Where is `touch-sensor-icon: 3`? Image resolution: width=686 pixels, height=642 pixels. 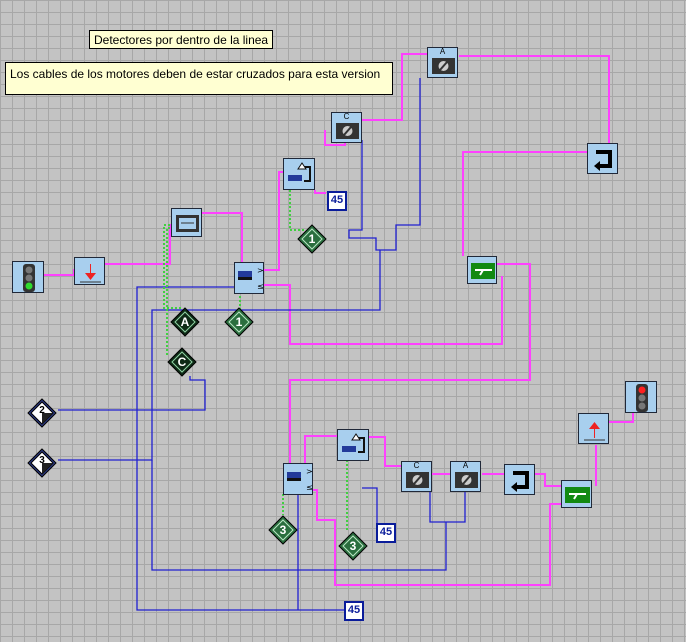 touch-sensor-icon: 3 is located at coordinates (42, 463).